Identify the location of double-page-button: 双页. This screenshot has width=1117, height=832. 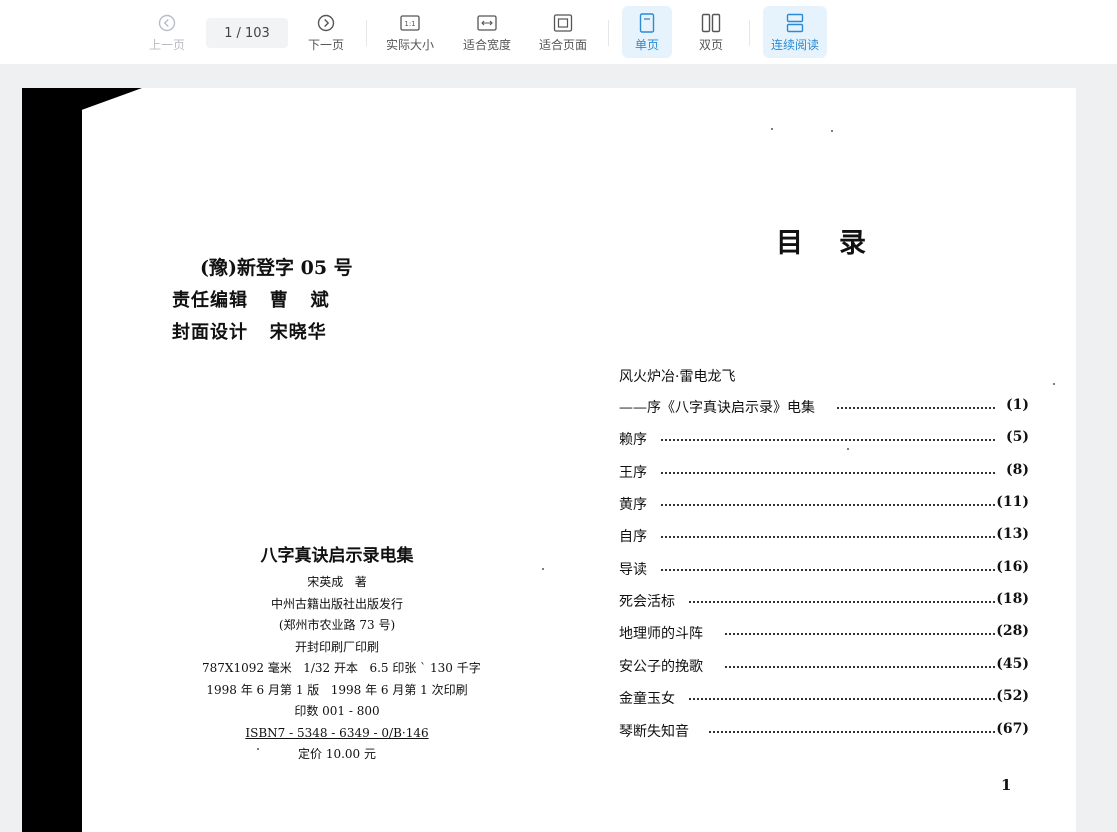
(711, 32).